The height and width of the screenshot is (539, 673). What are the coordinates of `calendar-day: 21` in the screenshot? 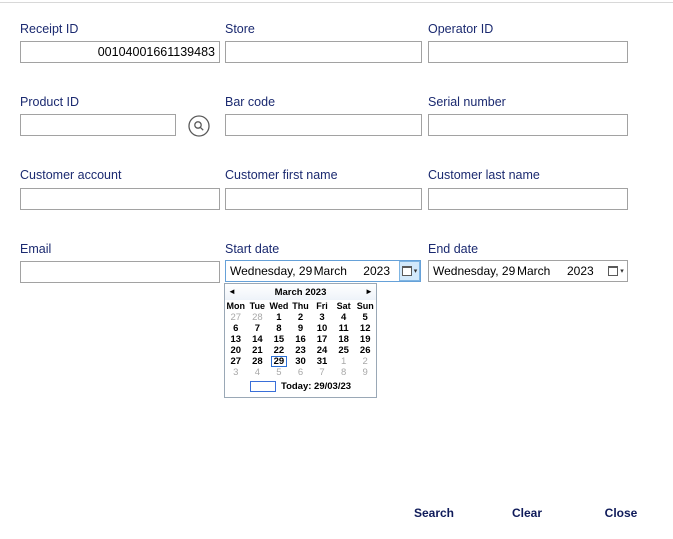 It's located at (258, 350).